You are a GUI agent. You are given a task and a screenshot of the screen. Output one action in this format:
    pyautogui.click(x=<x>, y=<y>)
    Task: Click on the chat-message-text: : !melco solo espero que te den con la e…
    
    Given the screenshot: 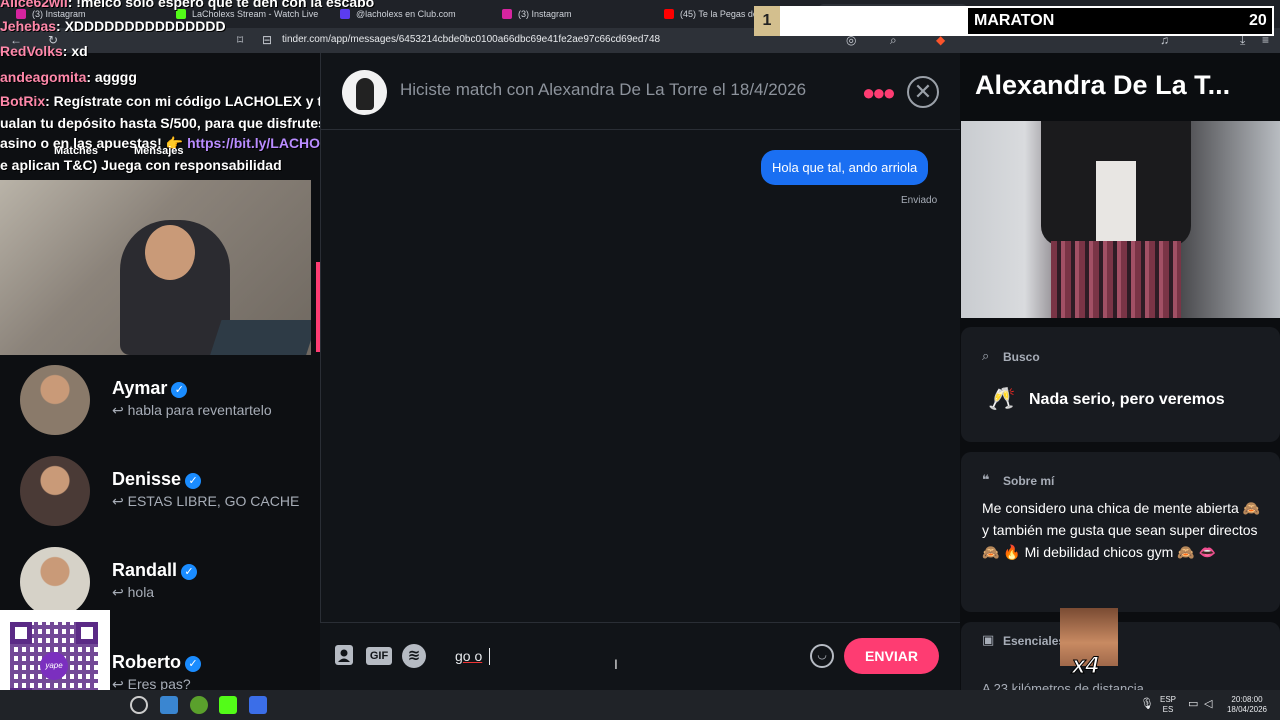 What is the action you would take?
    pyautogui.click(x=221, y=5)
    